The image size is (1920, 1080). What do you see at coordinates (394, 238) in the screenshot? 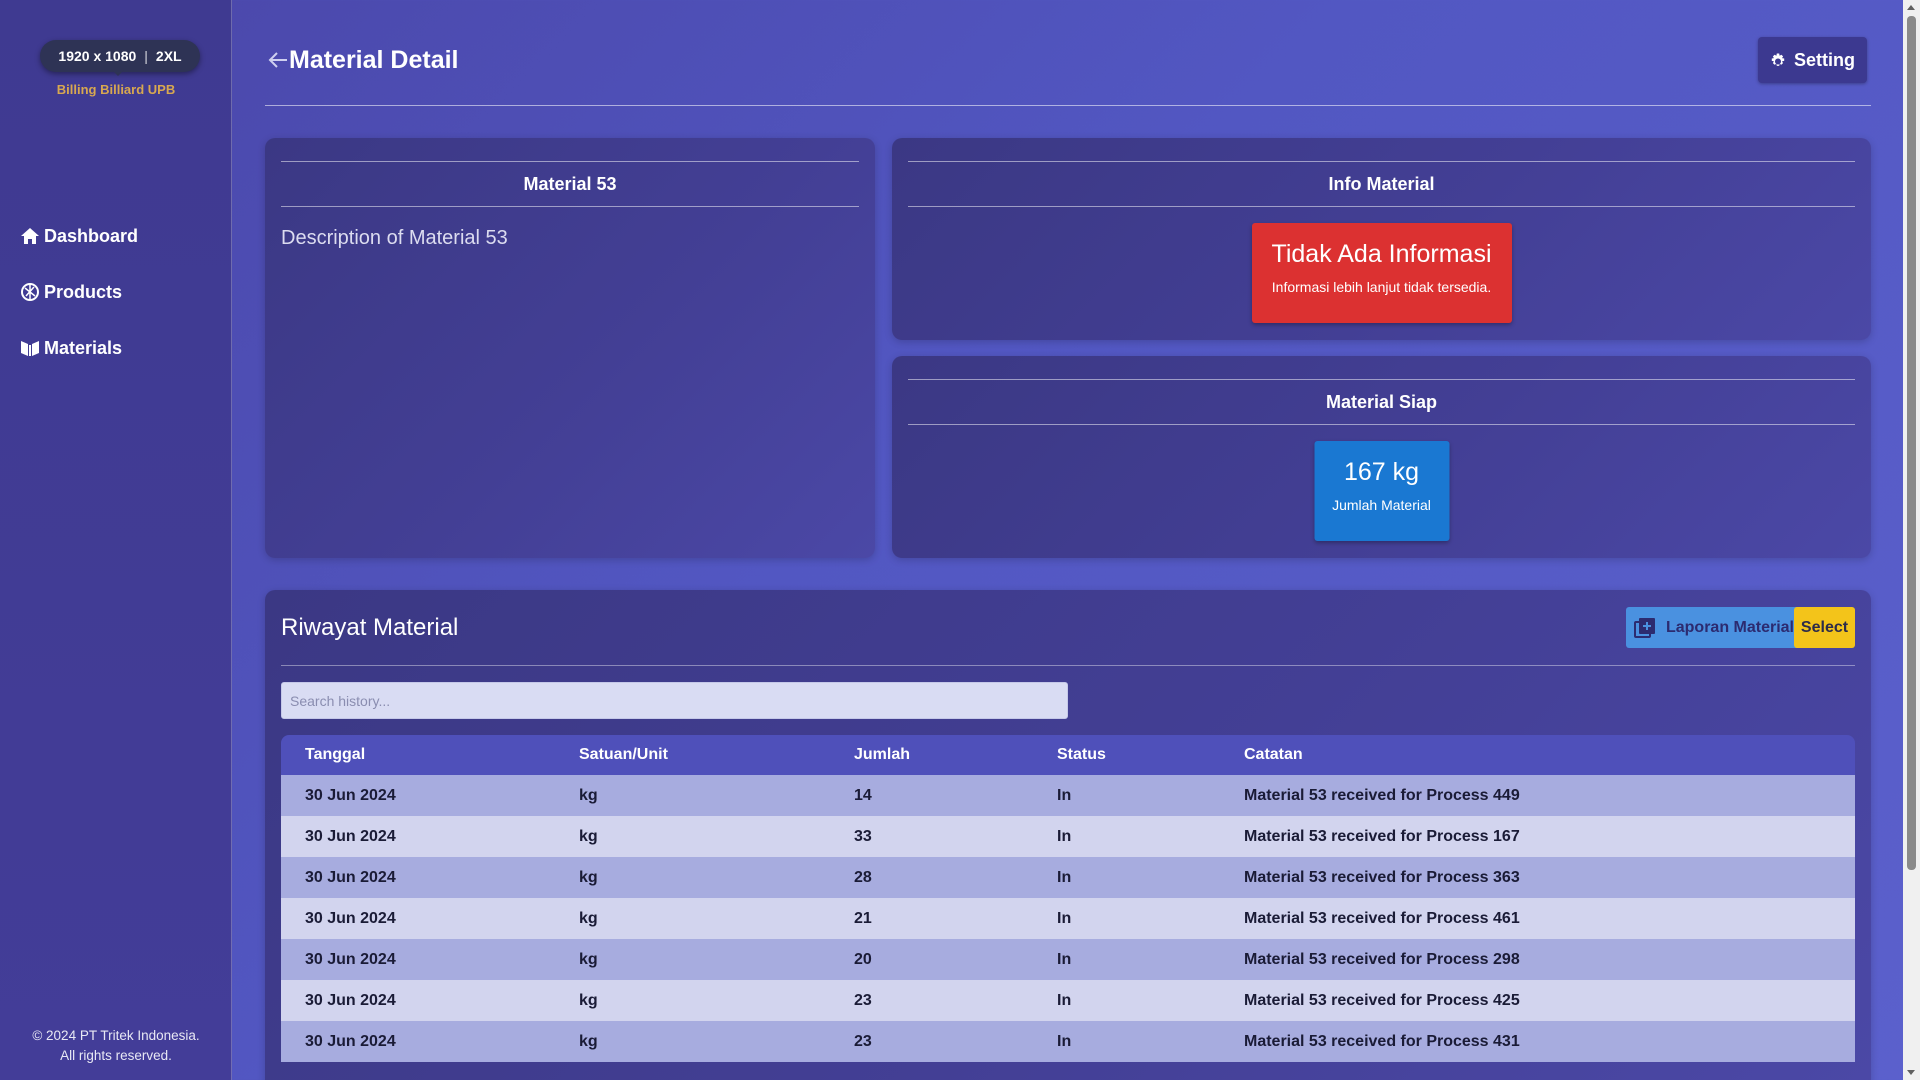
I see `material-description: Description of Material 53` at bounding box center [394, 238].